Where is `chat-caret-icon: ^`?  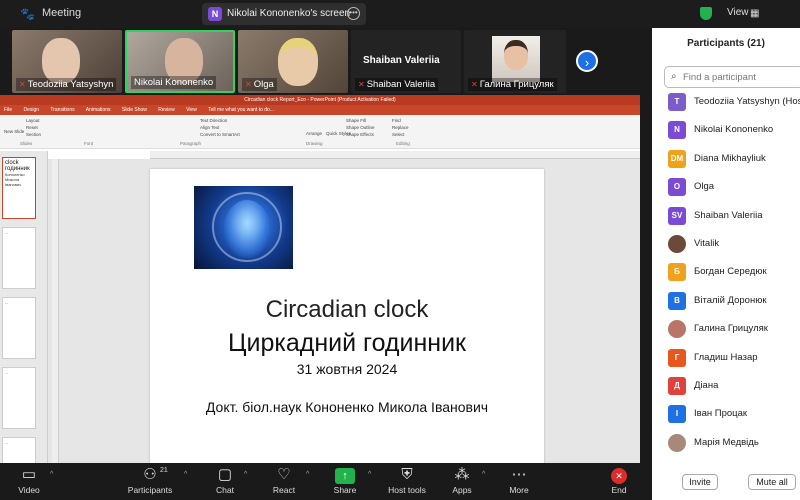 chat-caret-icon: ^ is located at coordinates (245, 474).